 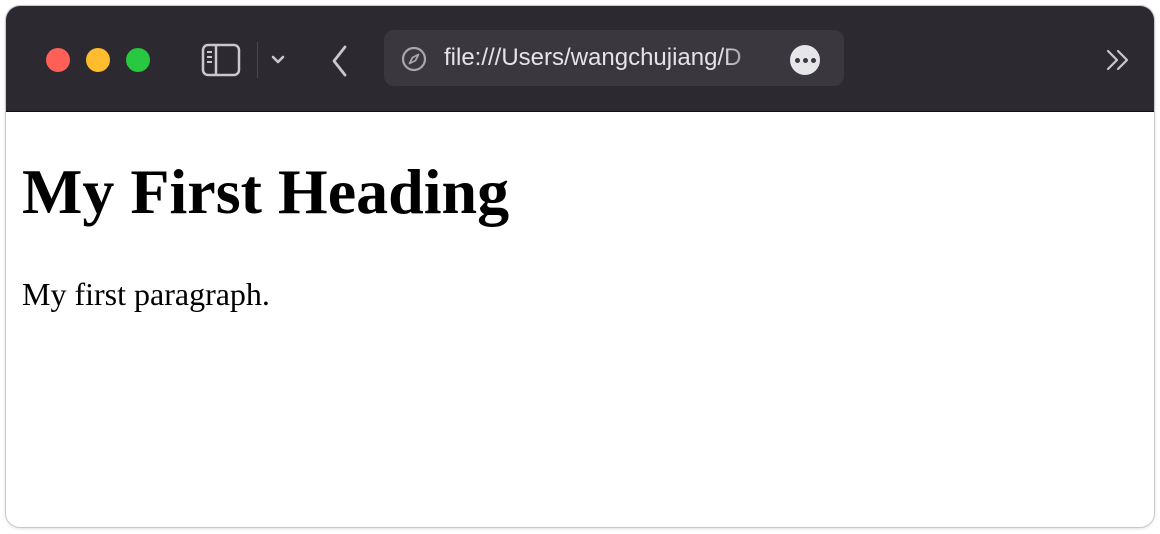 I want to click on sidebar-icon, so click(x=221, y=60).